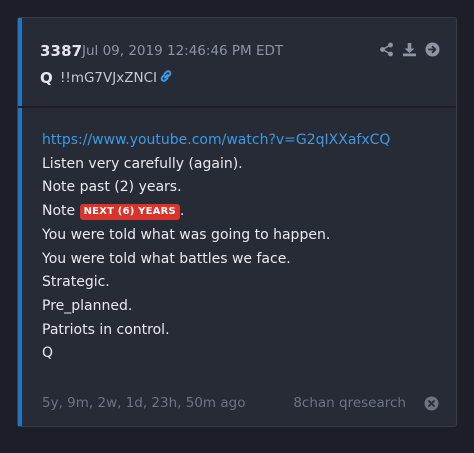 The image size is (474, 453). Describe the element at coordinates (386, 49) in the screenshot. I see `share-icon` at that location.